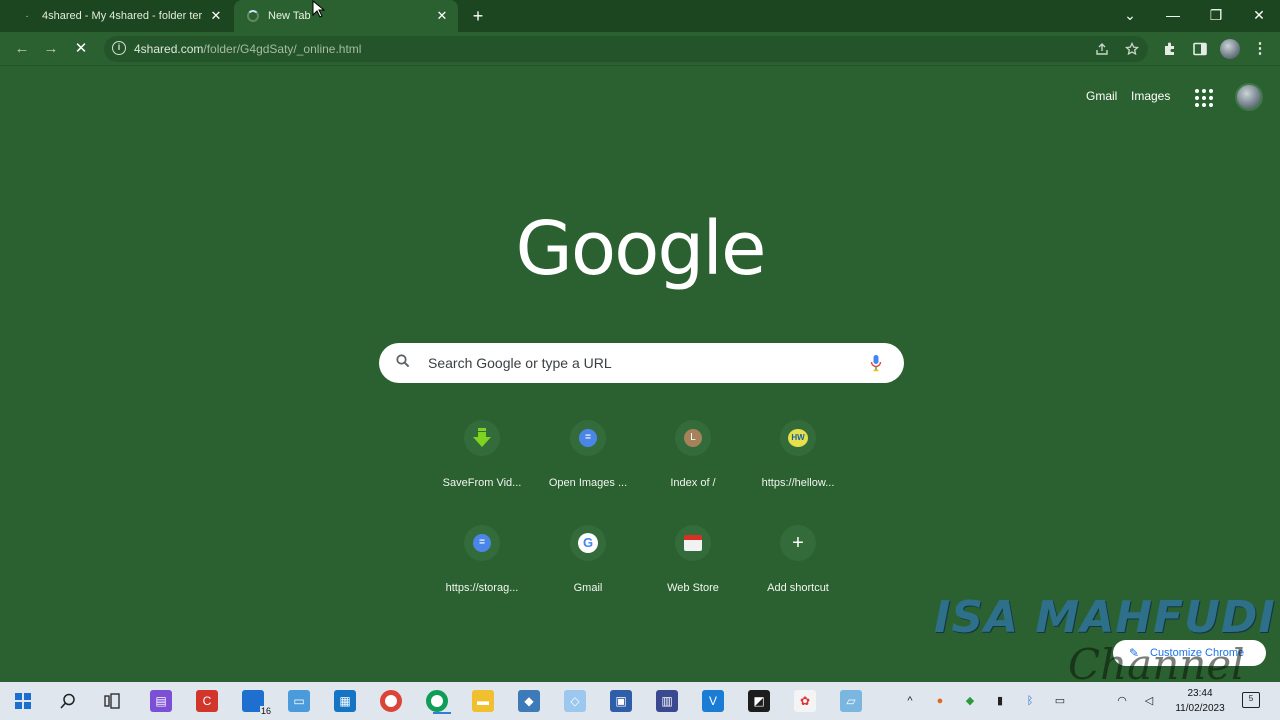 This screenshot has width=1280, height=720. I want to click on hw-icon: HW, so click(798, 438).